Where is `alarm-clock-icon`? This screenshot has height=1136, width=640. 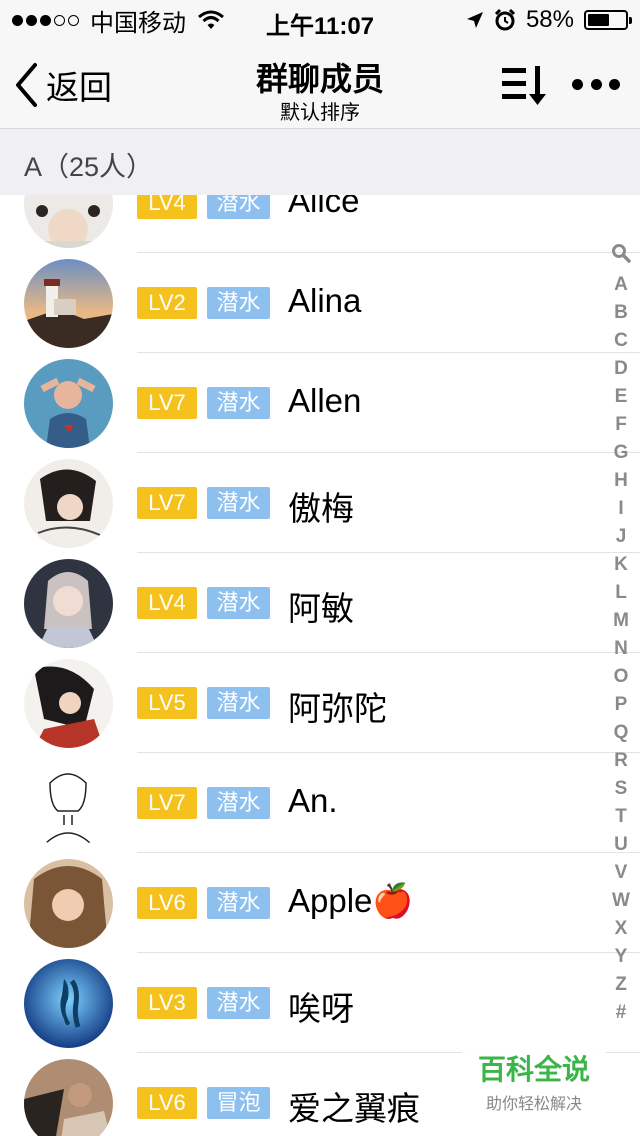
alarm-clock-icon is located at coordinates (505, 20).